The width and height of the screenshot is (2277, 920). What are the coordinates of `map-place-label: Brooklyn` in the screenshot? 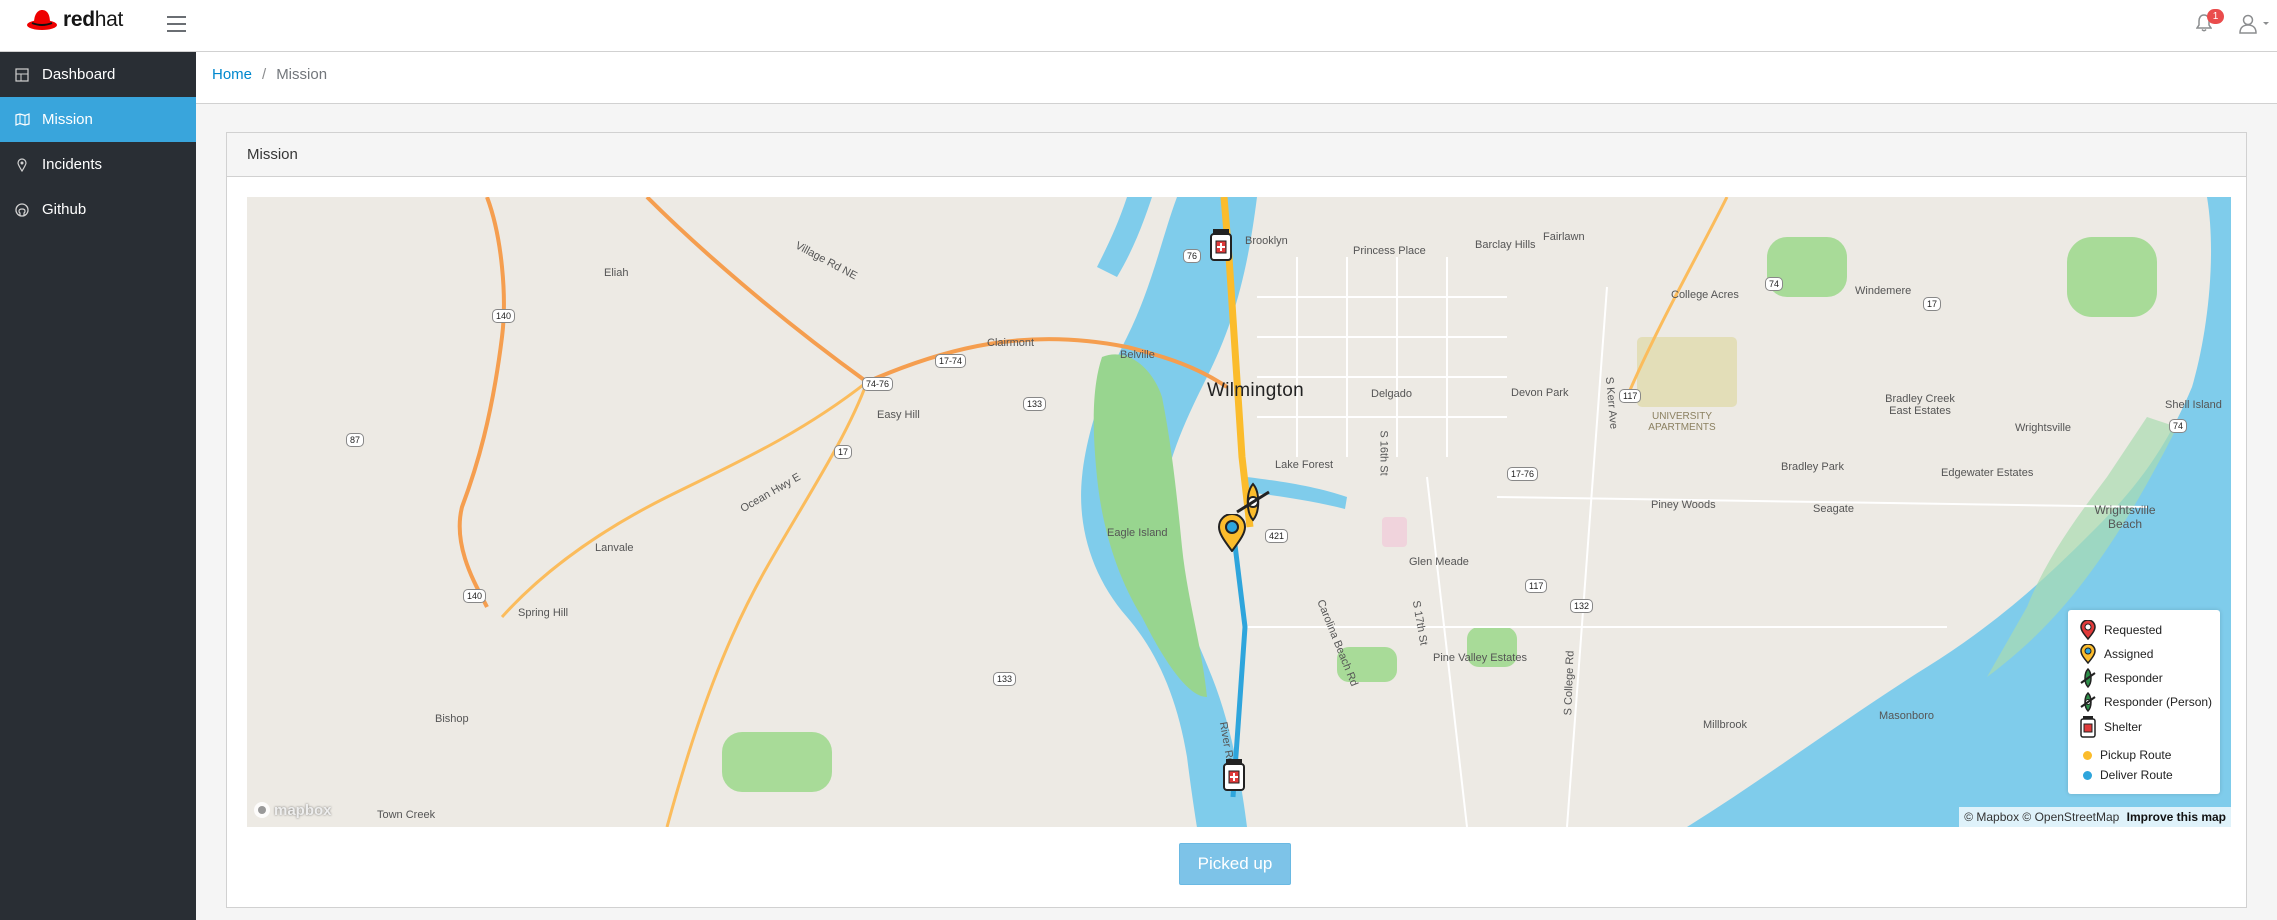 It's located at (1266, 241).